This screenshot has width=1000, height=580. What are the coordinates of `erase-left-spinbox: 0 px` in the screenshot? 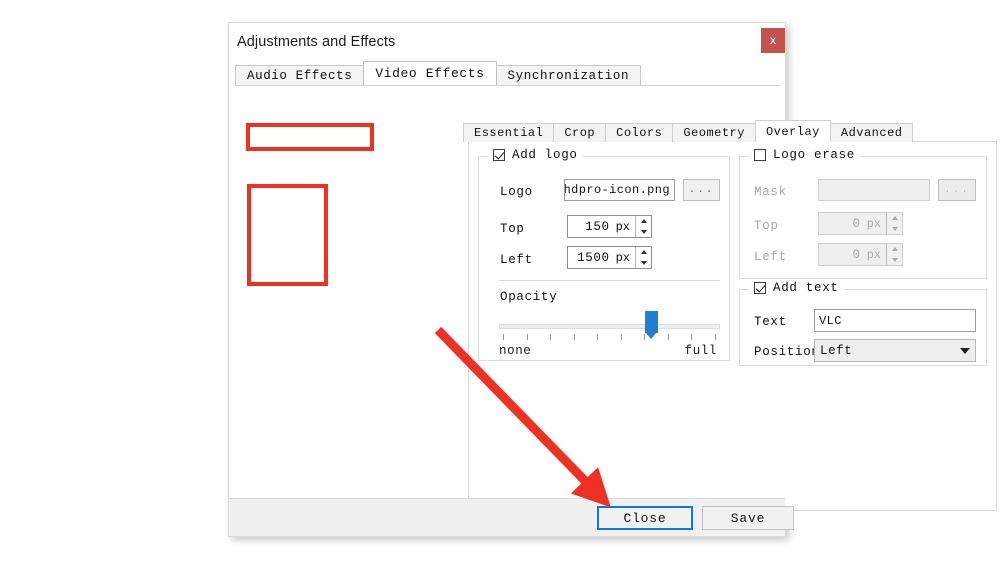 It's located at (860, 254).